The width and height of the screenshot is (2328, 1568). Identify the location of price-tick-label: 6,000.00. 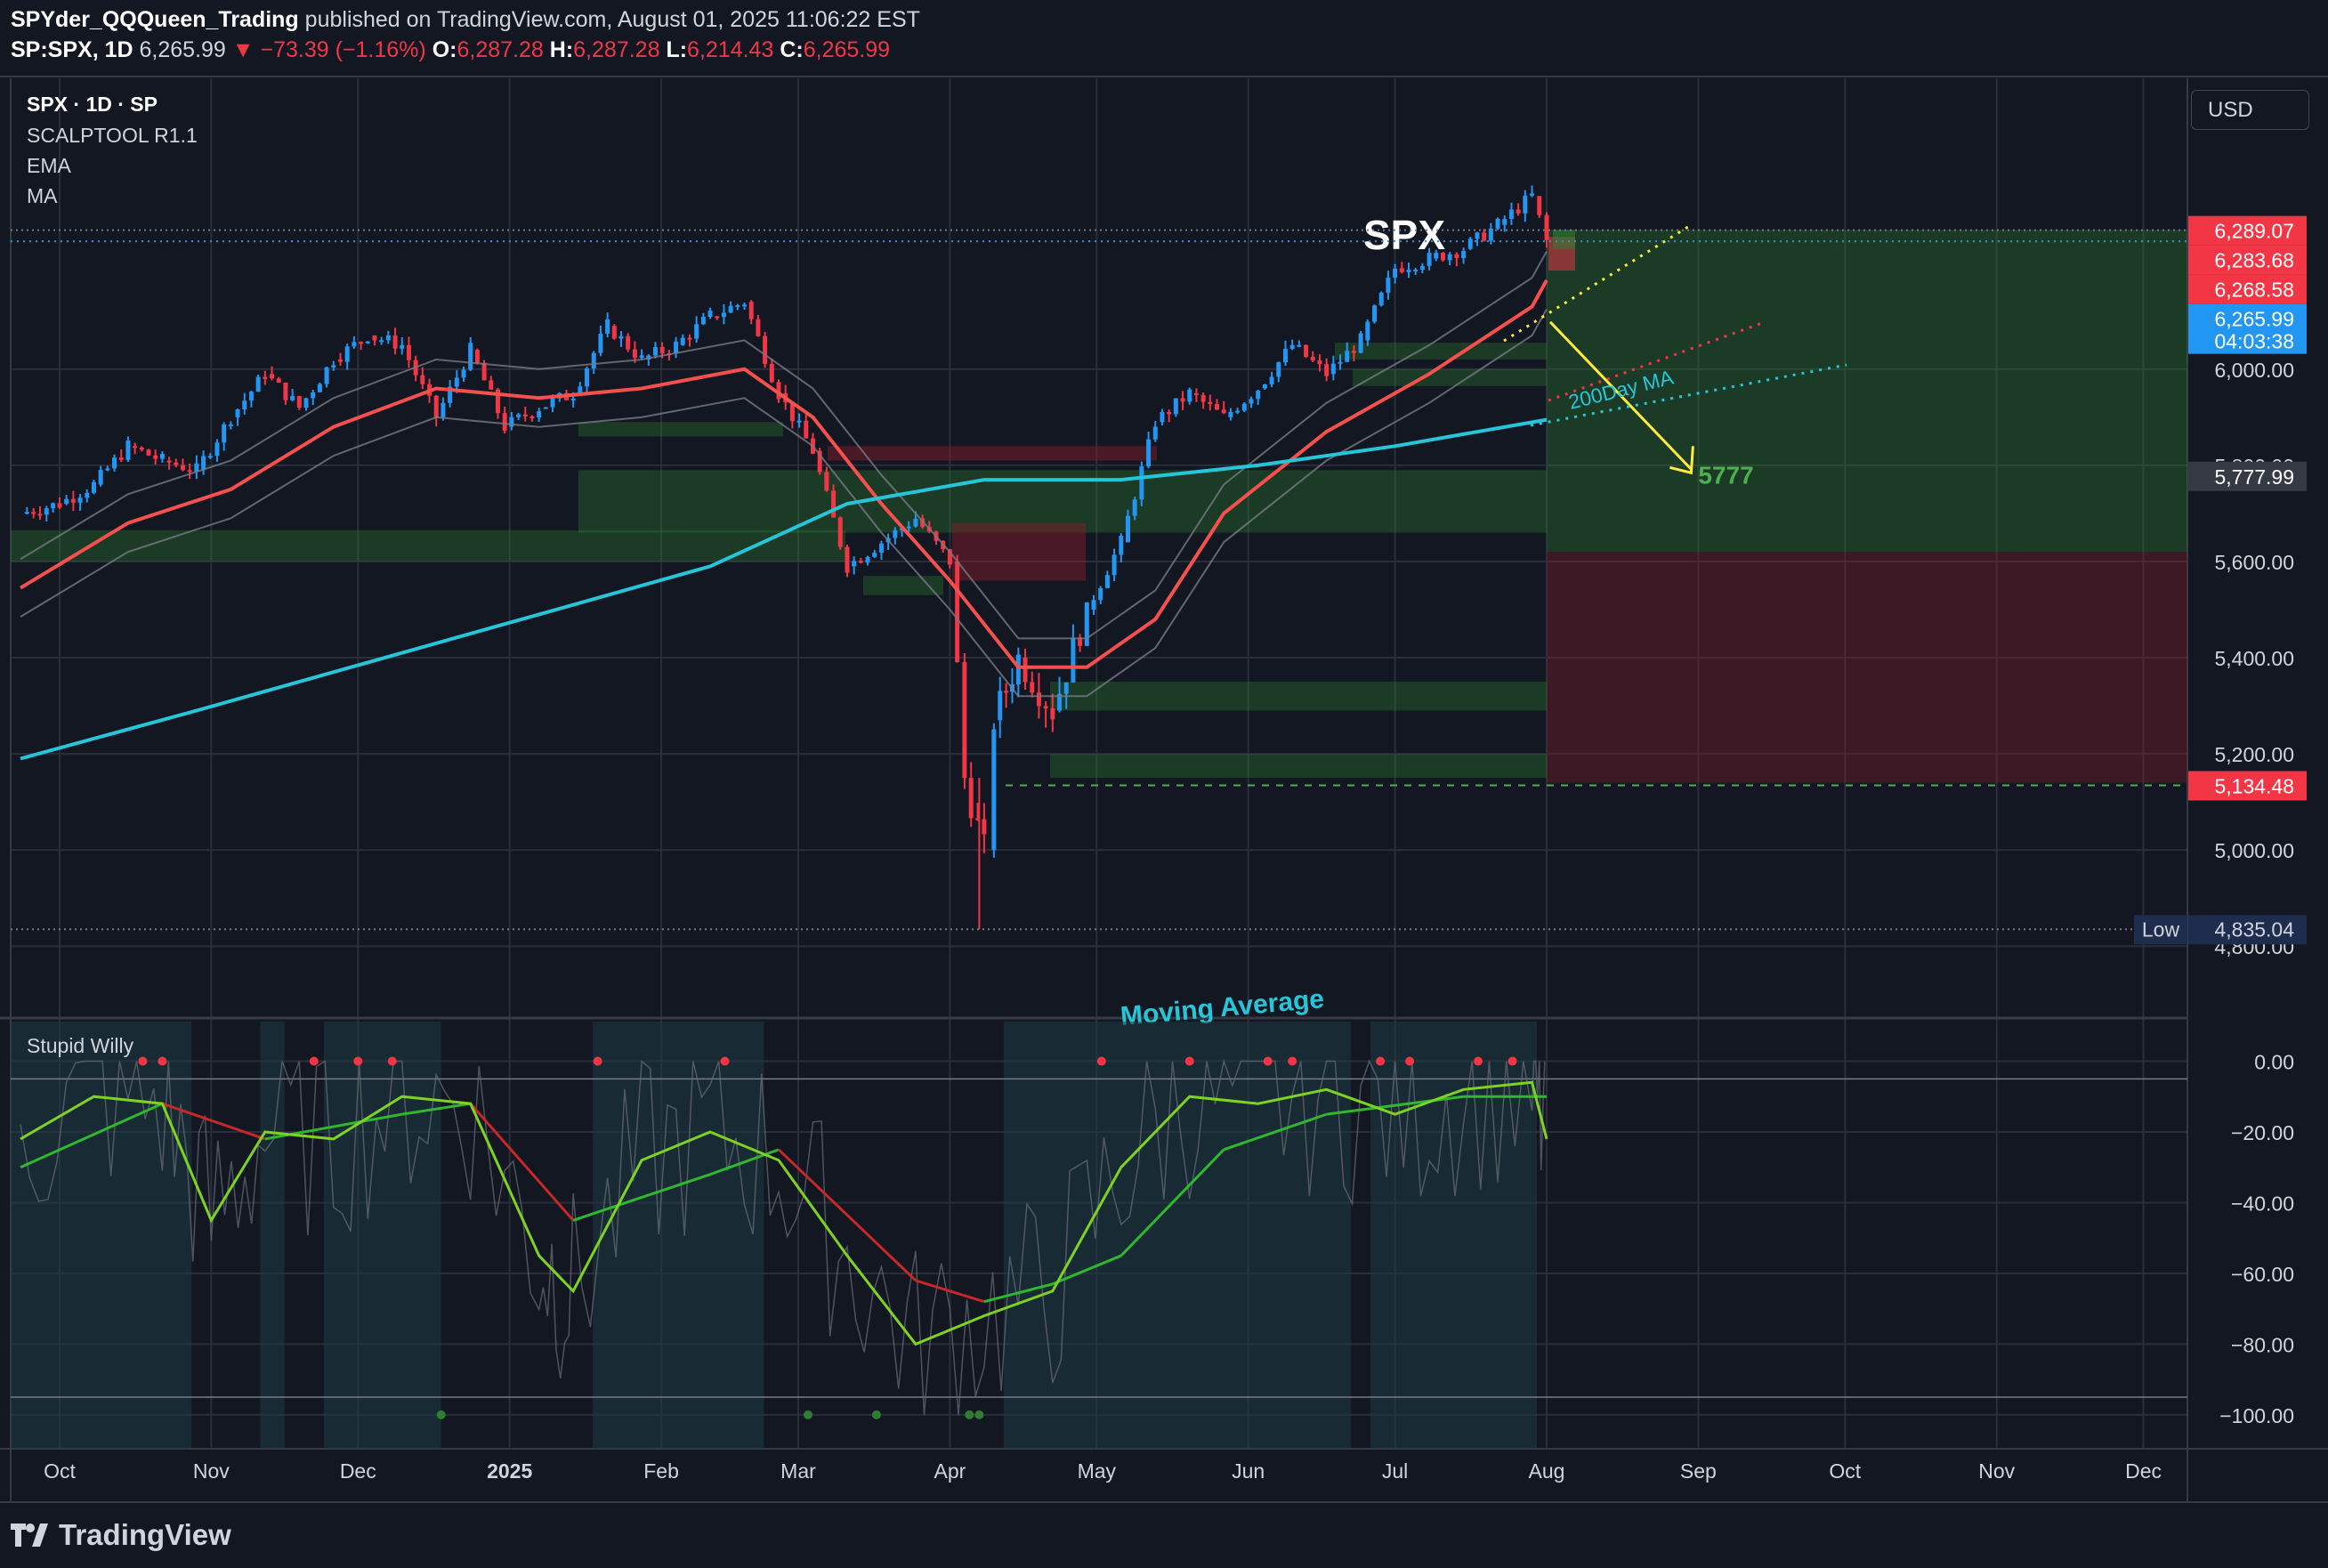
(2254, 370).